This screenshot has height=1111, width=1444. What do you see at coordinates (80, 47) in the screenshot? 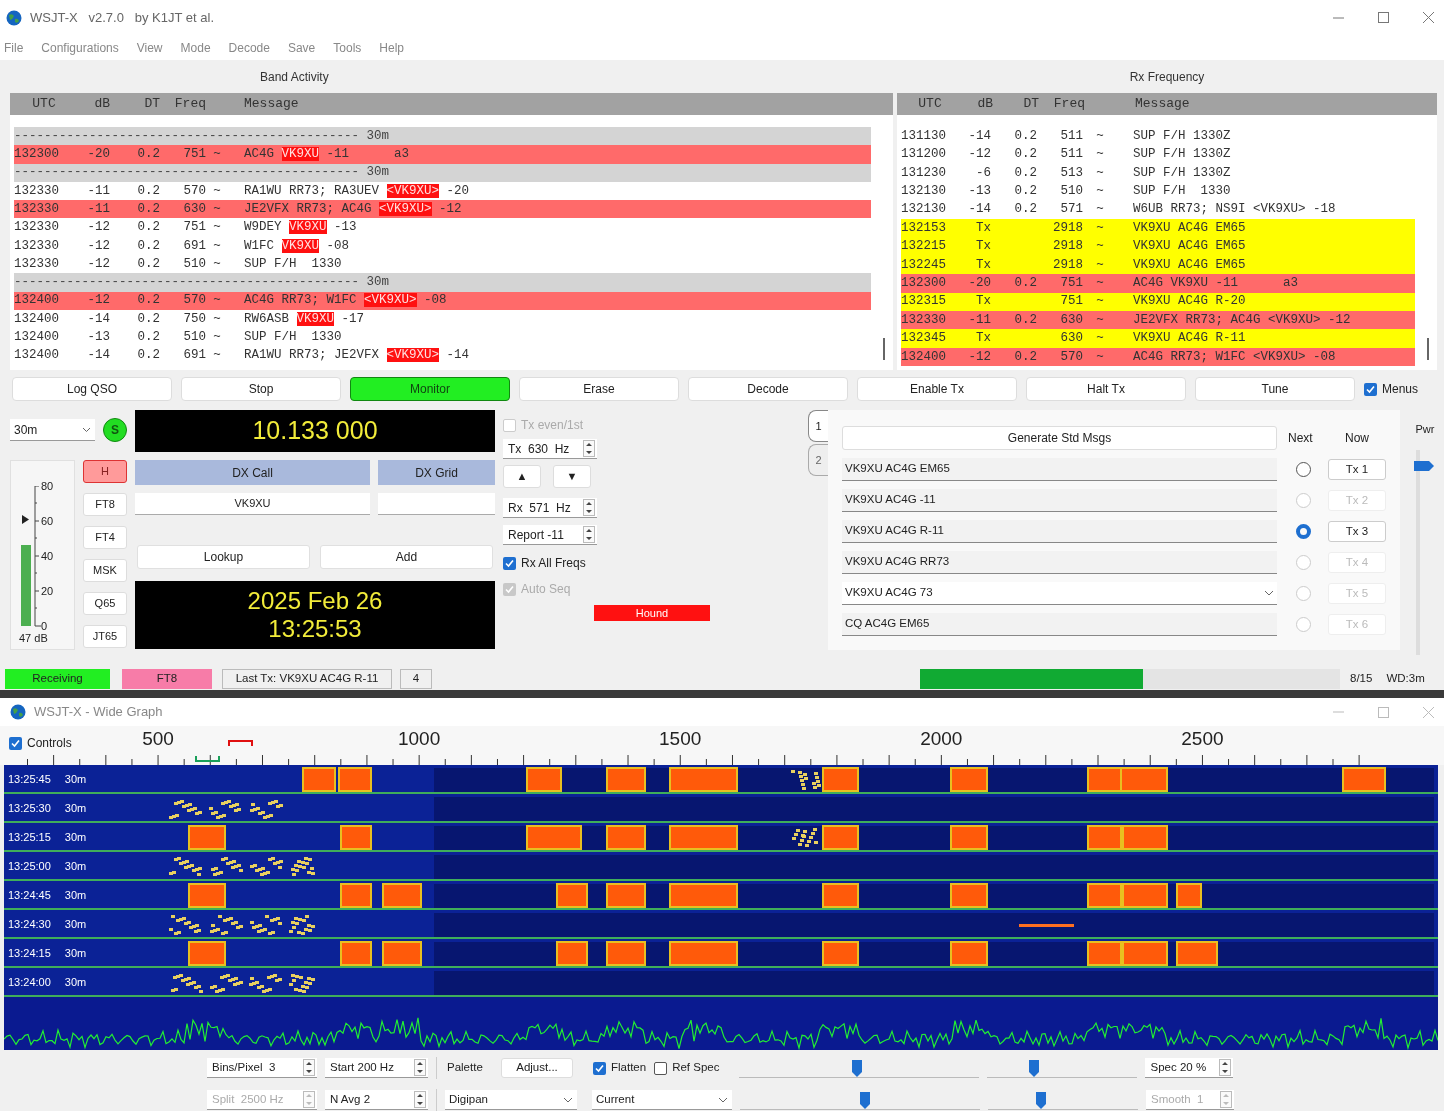
I see `menu-item: Configurations` at bounding box center [80, 47].